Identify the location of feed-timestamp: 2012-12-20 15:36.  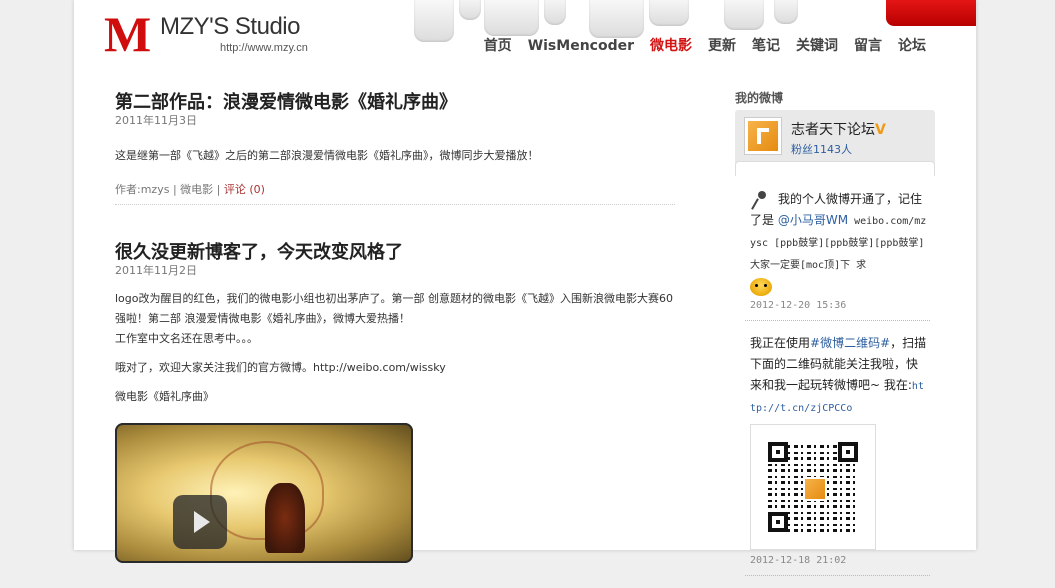
(798, 305).